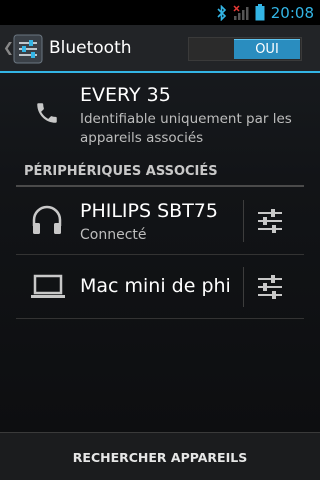 Image resolution: width=320 pixels, height=480 pixels. What do you see at coordinates (47, 222) in the screenshot?
I see `headphones-icon` at bounding box center [47, 222].